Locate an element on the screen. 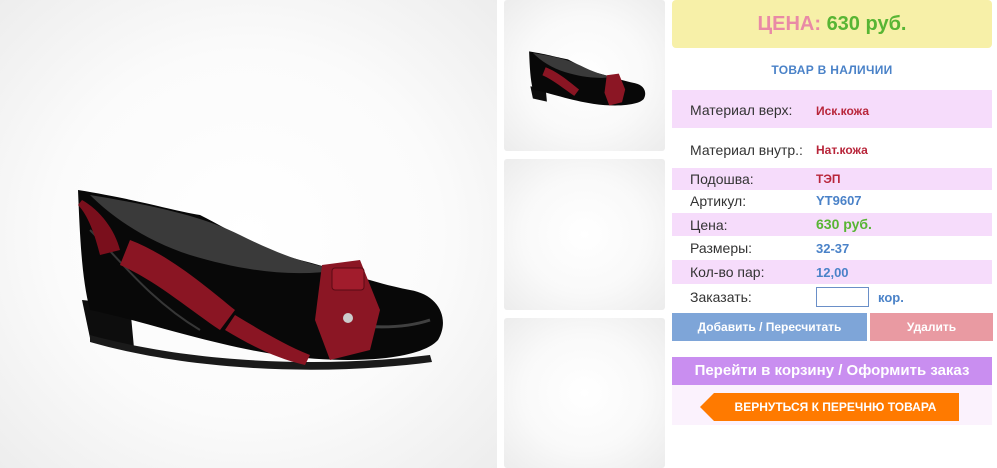 The height and width of the screenshot is (468, 997). quantity-unit: кор. is located at coordinates (891, 297).